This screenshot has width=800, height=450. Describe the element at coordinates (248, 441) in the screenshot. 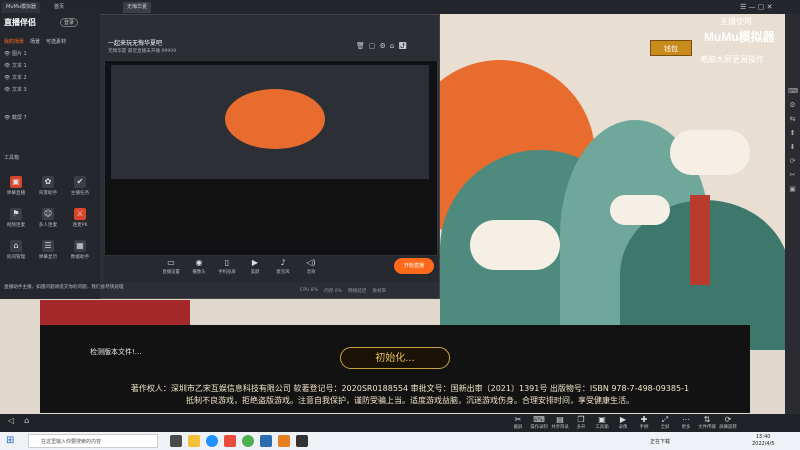

I see `chrome-icon` at that location.